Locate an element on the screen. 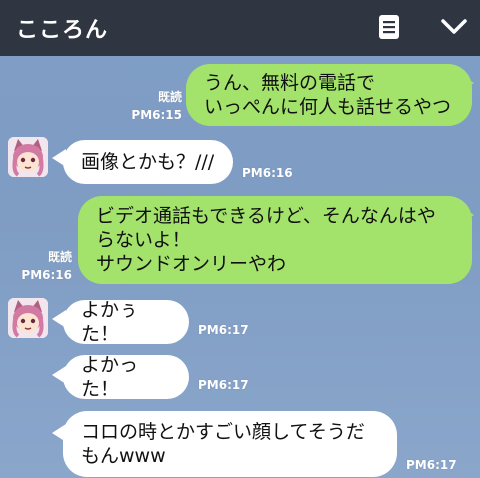 The width and height of the screenshot is (480, 478). message-text: よかぅた！ is located at coordinates (110, 322).